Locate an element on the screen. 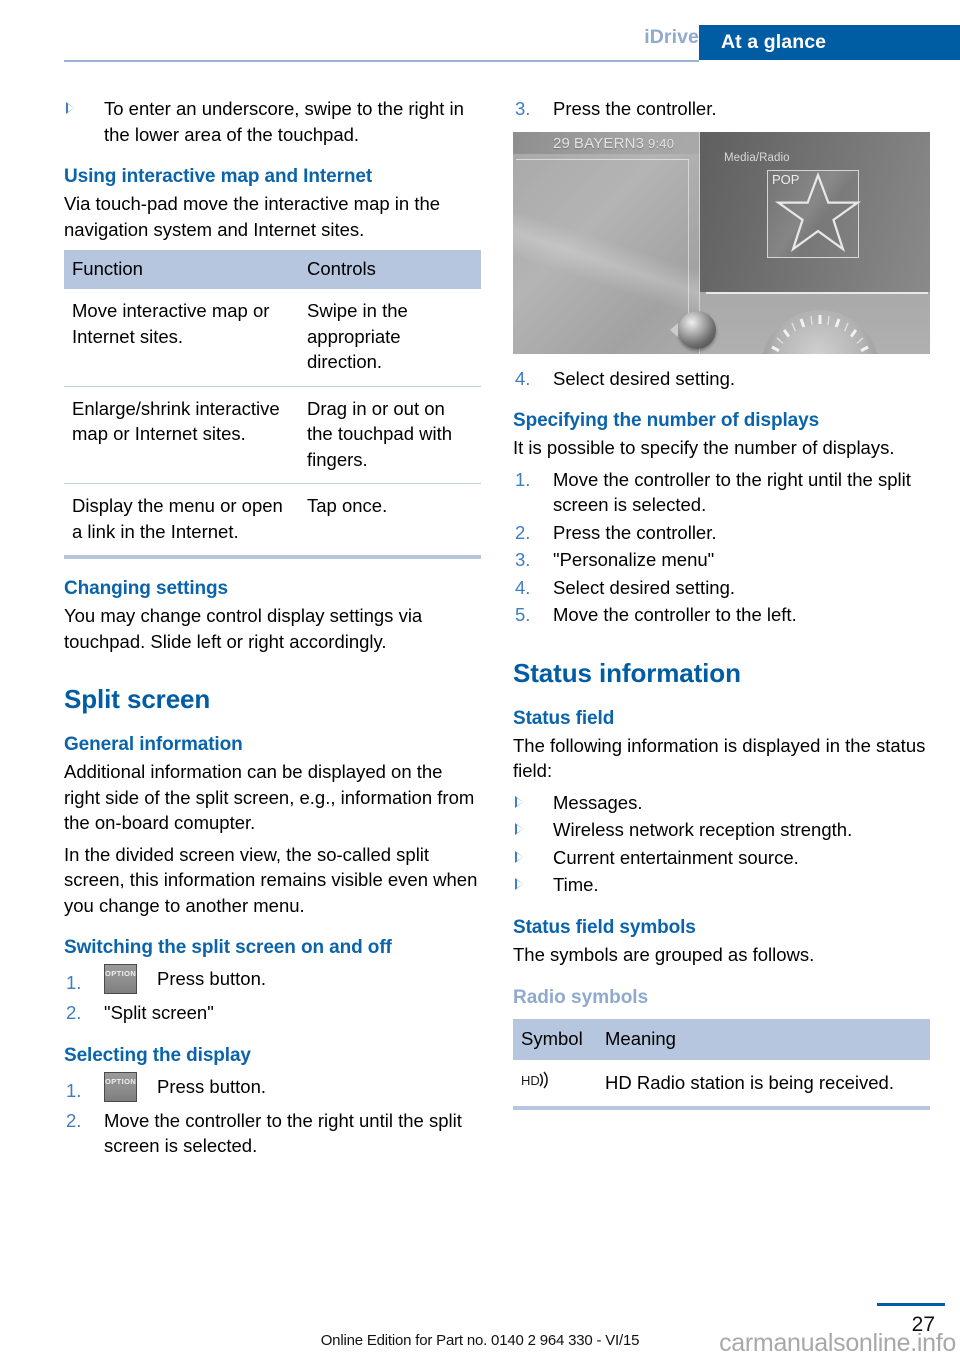 This screenshot has width=960, height=1362. list-item: Time. is located at coordinates (721, 885).